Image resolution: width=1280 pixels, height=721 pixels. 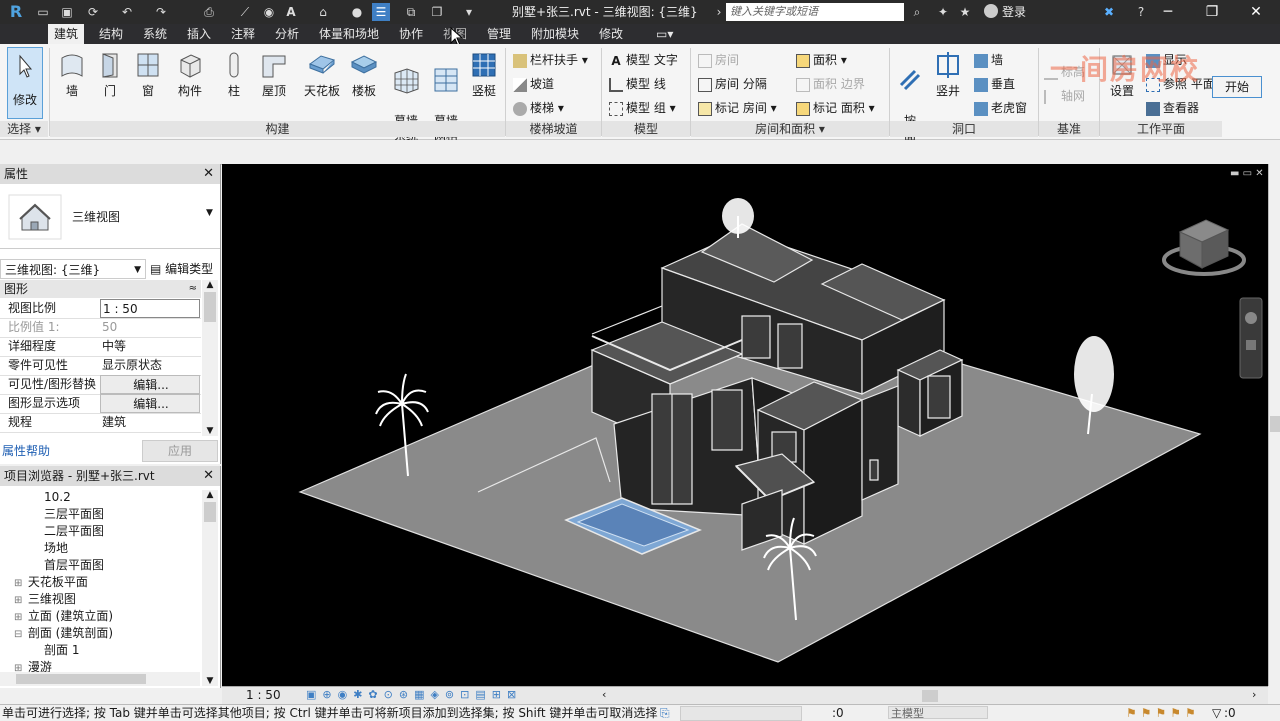 What do you see at coordinates (381, 12) in the screenshot?
I see `thin-lines-icon: ☰` at bounding box center [381, 12].